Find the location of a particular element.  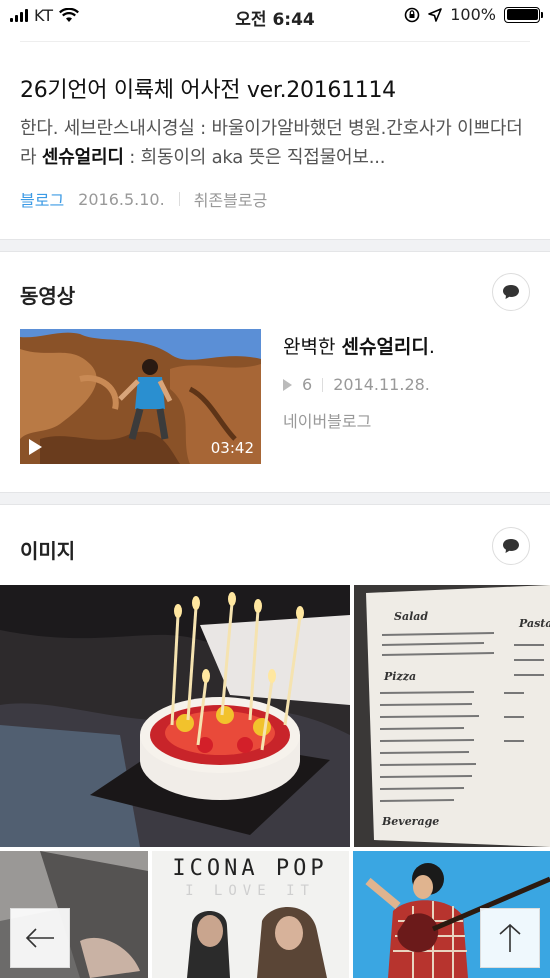

album-photo: ICONA POP I LOVE IT is located at coordinates (250, 914).